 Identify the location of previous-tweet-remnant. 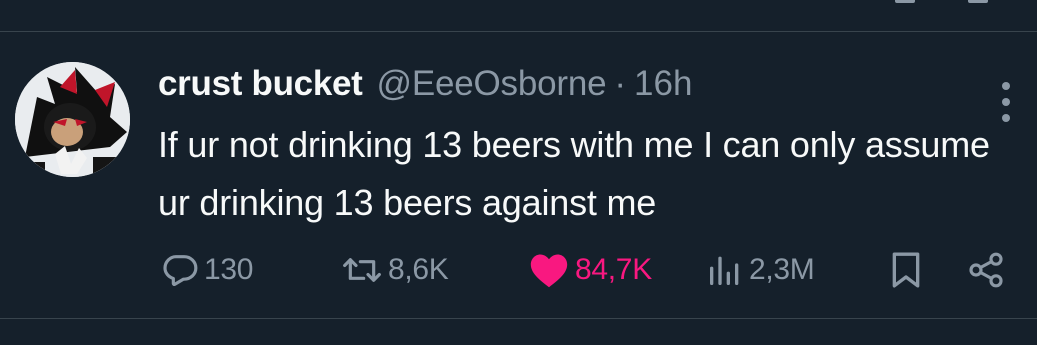
(518, 15).